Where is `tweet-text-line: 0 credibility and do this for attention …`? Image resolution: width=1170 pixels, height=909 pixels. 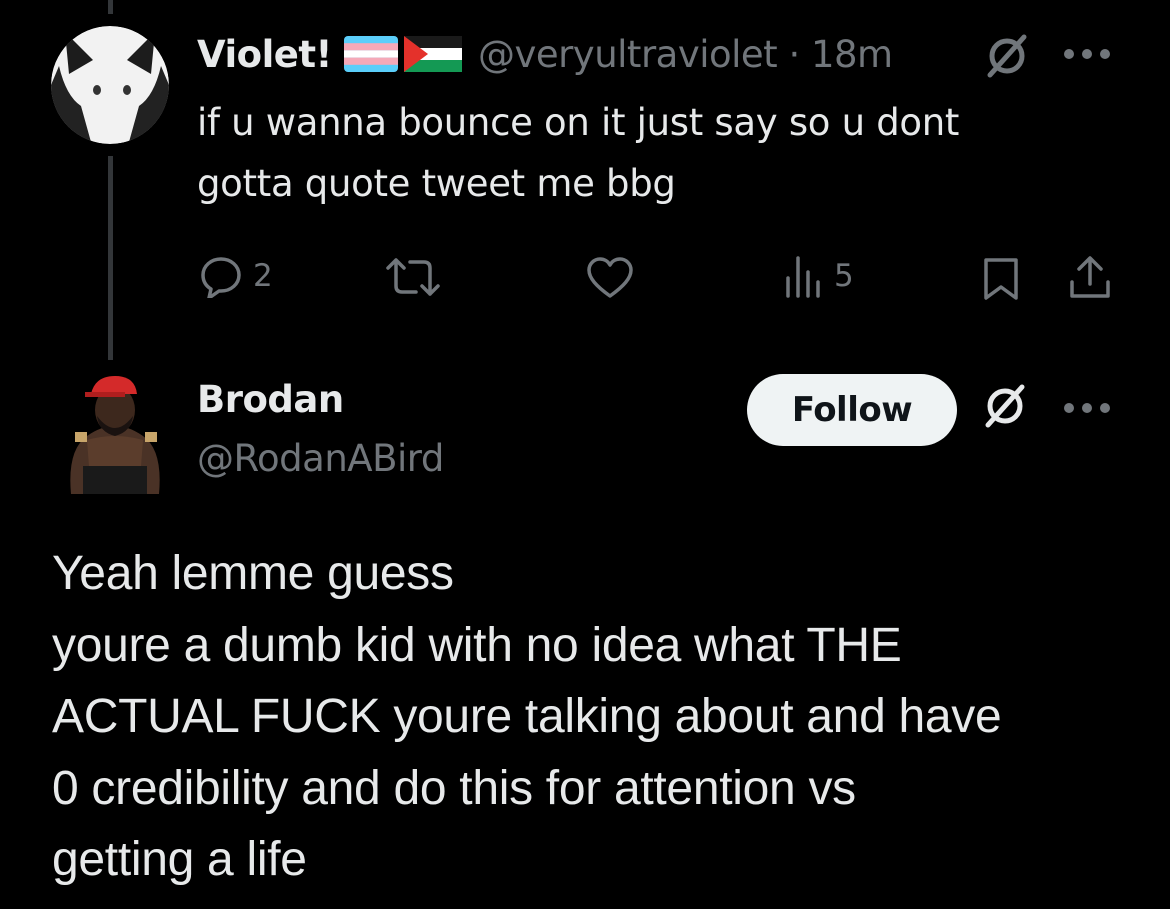
tweet-text-line: 0 credibility and do this for attention … is located at coordinates (454, 788).